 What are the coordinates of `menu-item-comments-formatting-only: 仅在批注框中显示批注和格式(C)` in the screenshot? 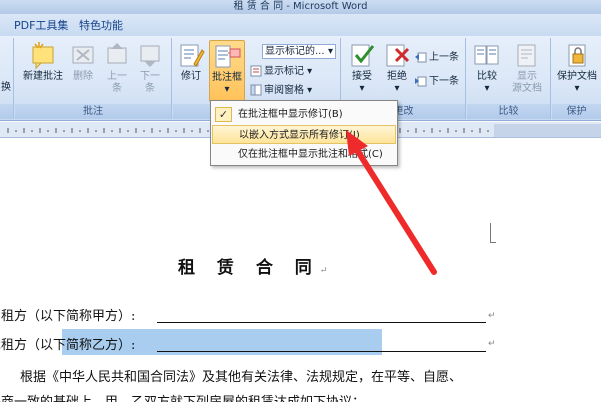 It's located at (304, 154).